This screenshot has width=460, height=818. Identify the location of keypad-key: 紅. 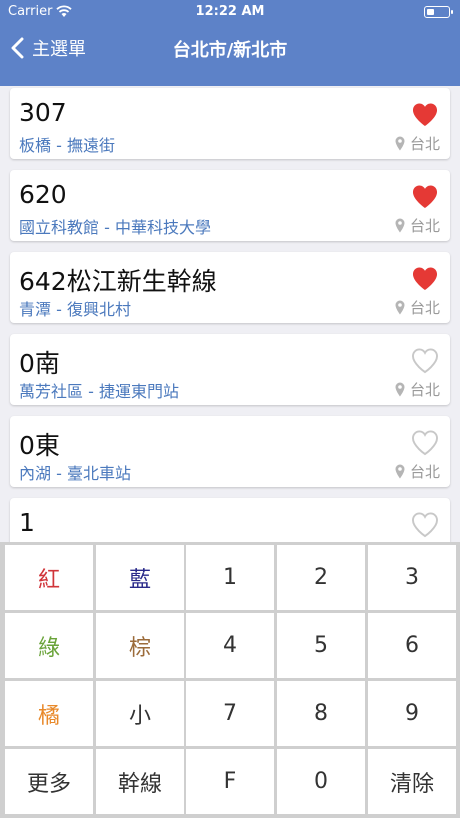
(49, 577).